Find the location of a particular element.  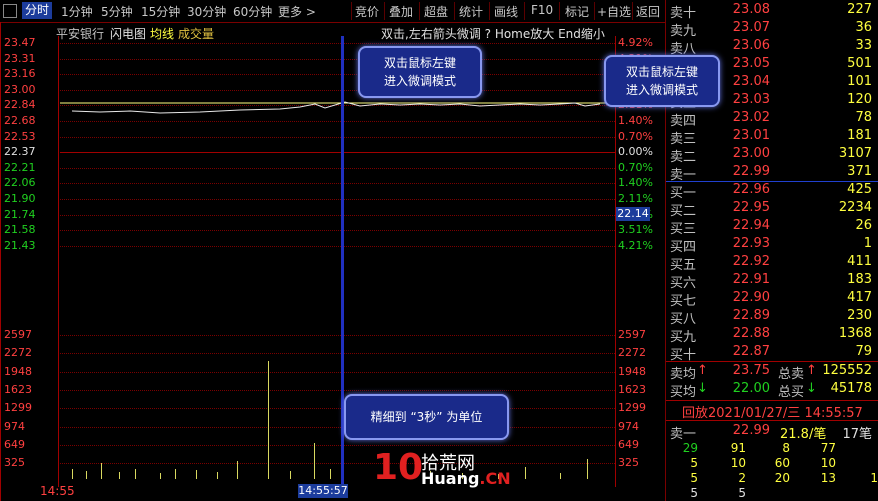

tab-60min: 60分钟 is located at coordinates (252, 11).